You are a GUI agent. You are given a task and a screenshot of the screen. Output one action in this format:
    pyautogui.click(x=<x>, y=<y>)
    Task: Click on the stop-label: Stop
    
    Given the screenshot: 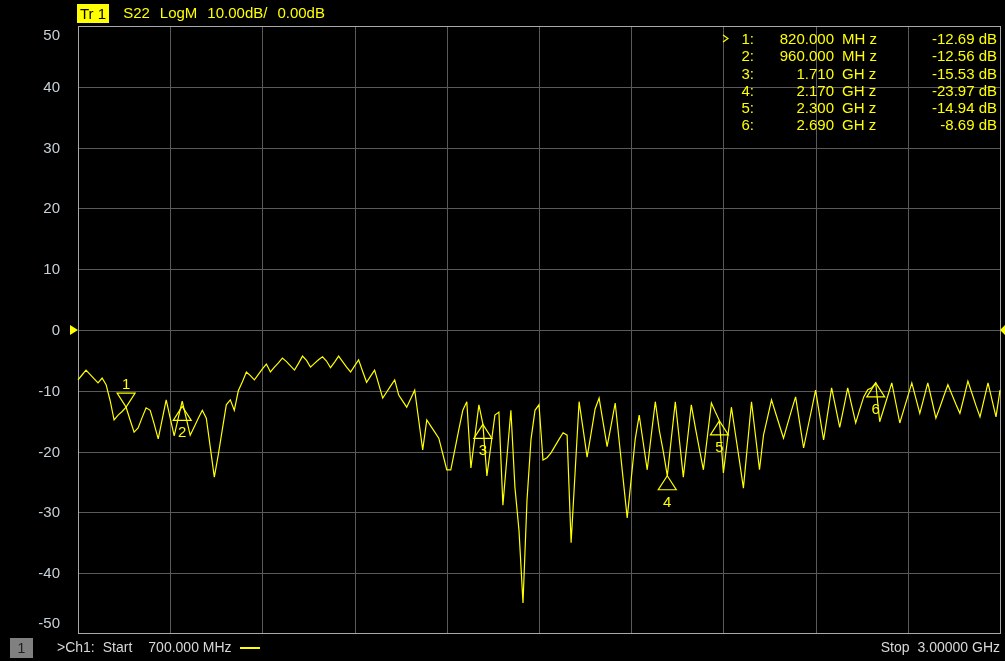 What is the action you would take?
    pyautogui.click(x=895, y=647)
    